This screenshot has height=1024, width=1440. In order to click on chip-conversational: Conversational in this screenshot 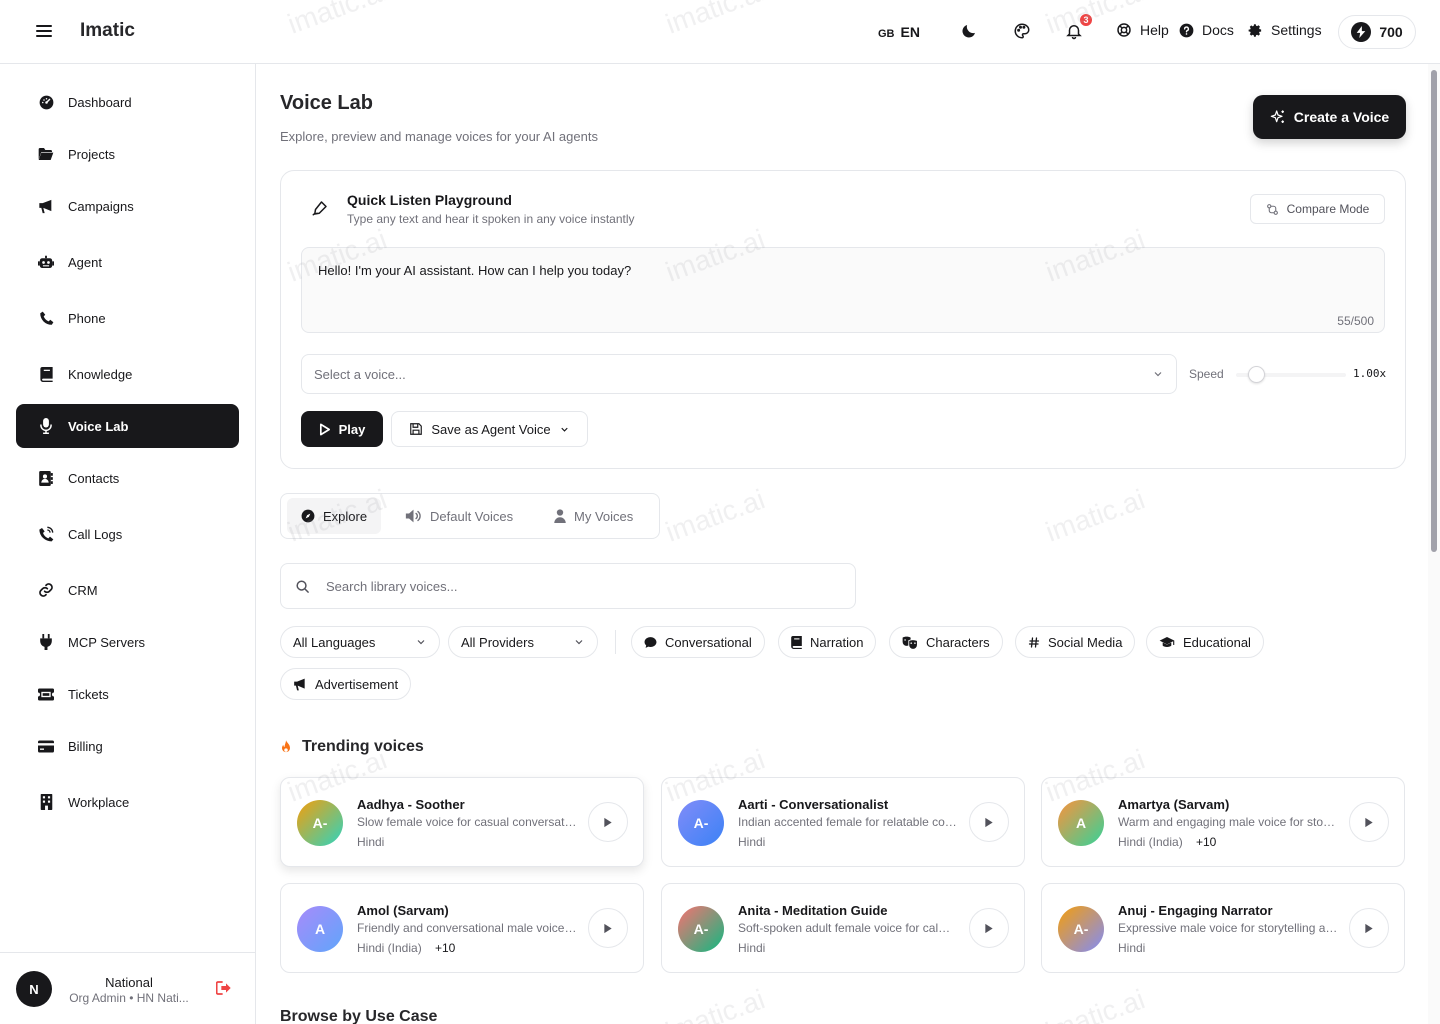, I will do `click(698, 642)`.